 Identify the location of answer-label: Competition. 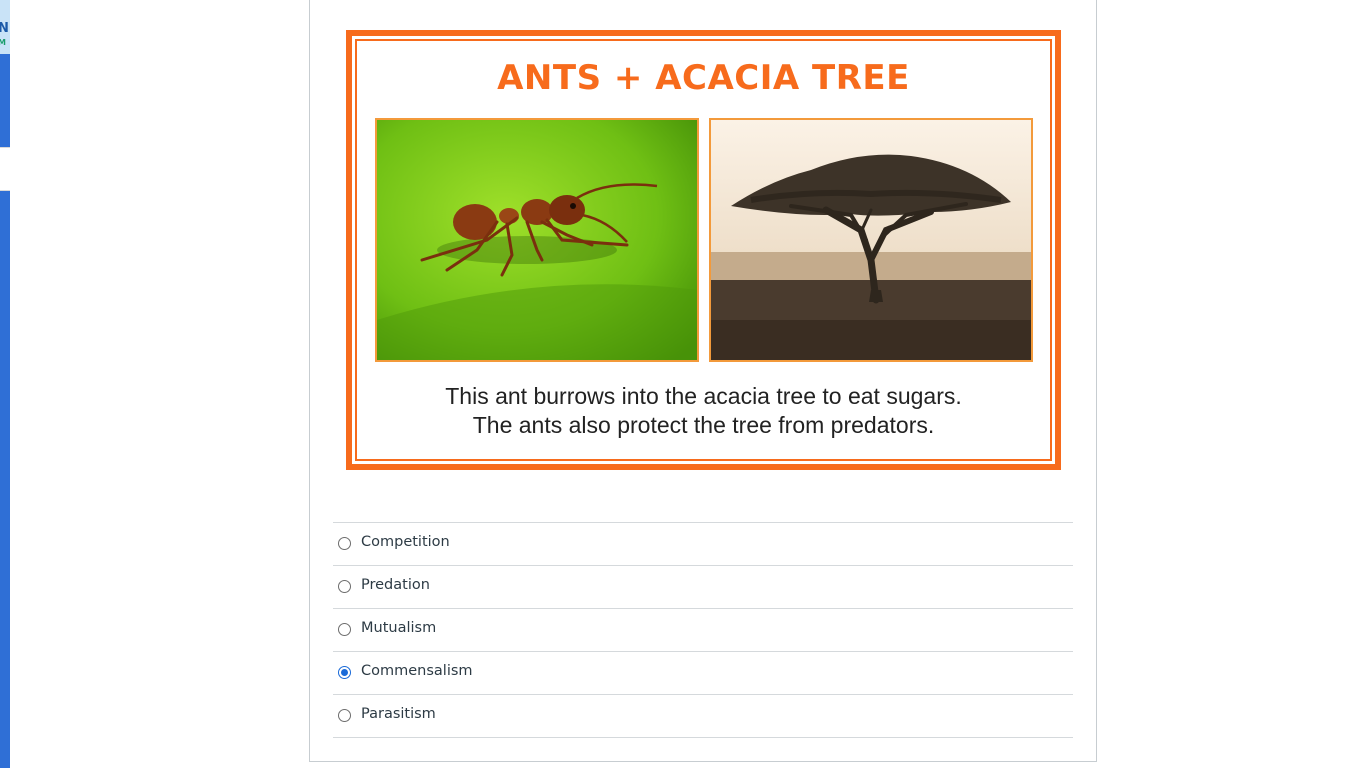
(405, 542).